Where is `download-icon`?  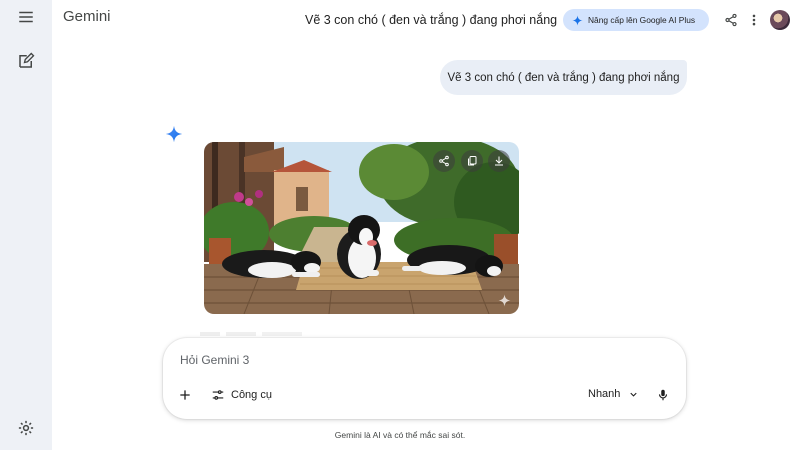
download-icon is located at coordinates (499, 161).